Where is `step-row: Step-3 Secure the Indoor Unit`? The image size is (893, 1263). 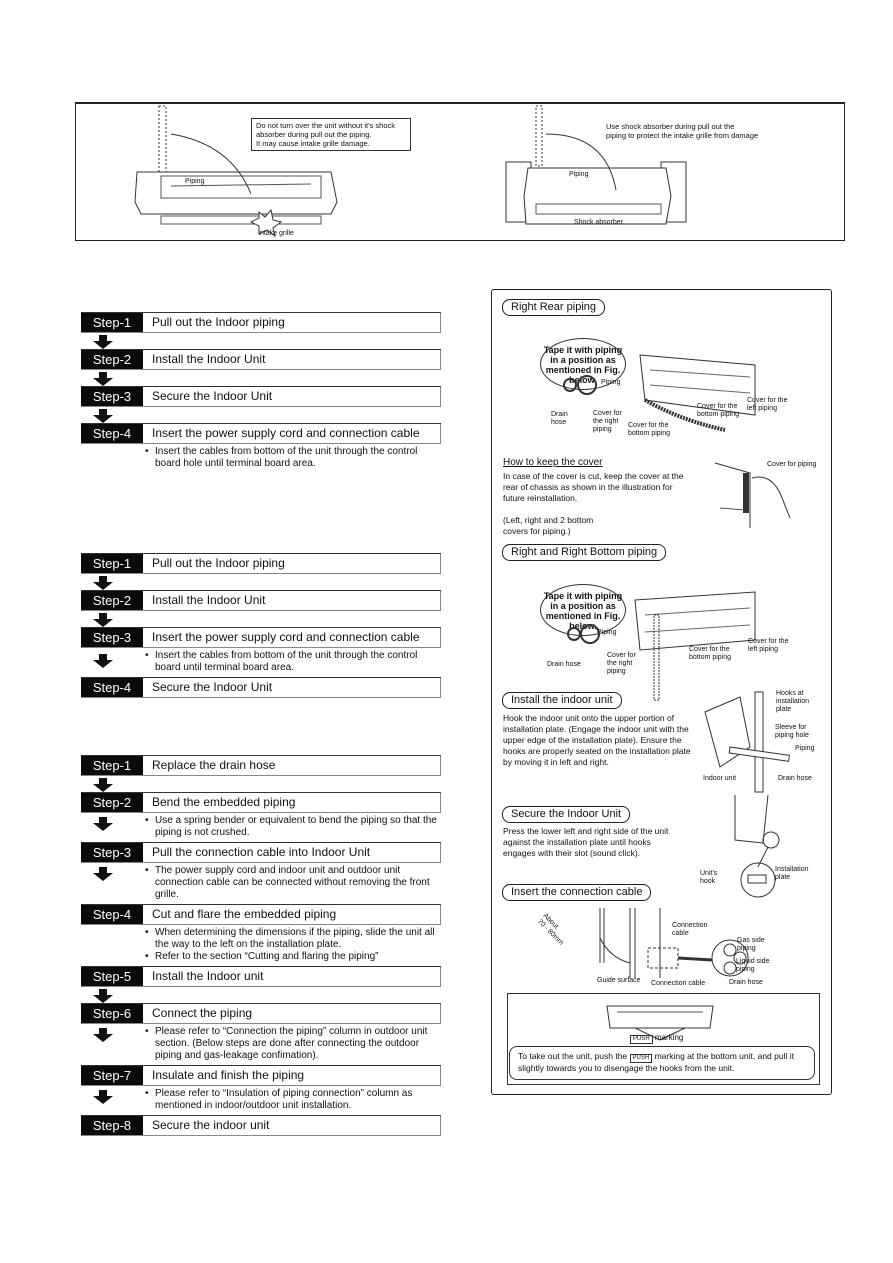
step-row: Step-3 Secure the Indoor Unit is located at coordinates (261, 396).